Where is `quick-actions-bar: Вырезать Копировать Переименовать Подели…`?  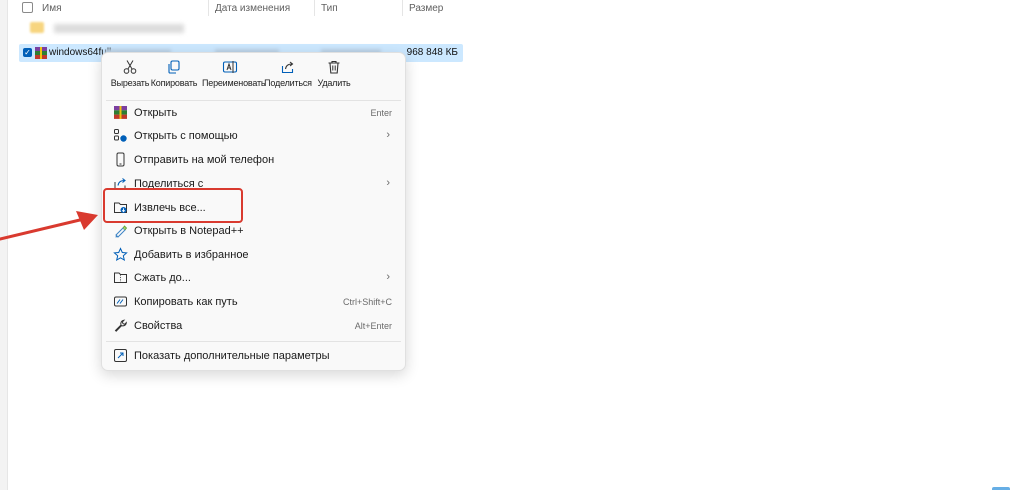
quick-actions-bar: Вырезать Копировать Переименовать Подели… is located at coordinates (253, 78).